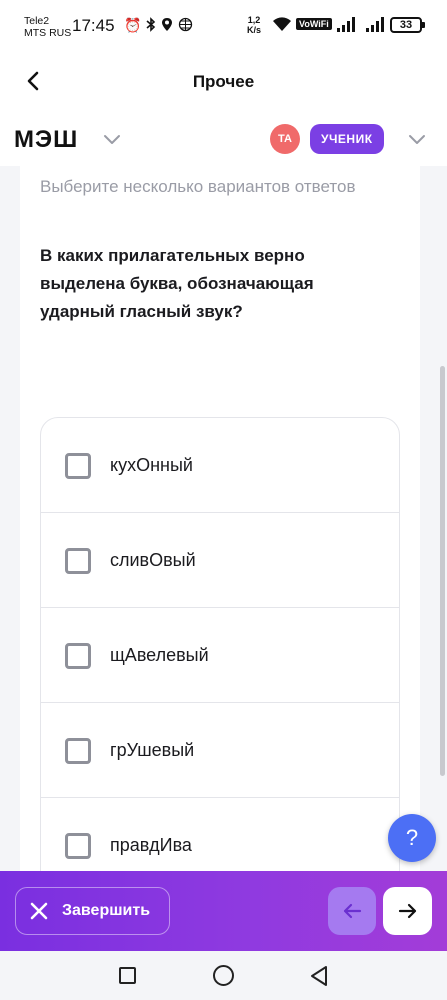 This screenshot has height=1000, width=447. What do you see at coordinates (167, 26) in the screenshot?
I see `location-icon` at bounding box center [167, 26].